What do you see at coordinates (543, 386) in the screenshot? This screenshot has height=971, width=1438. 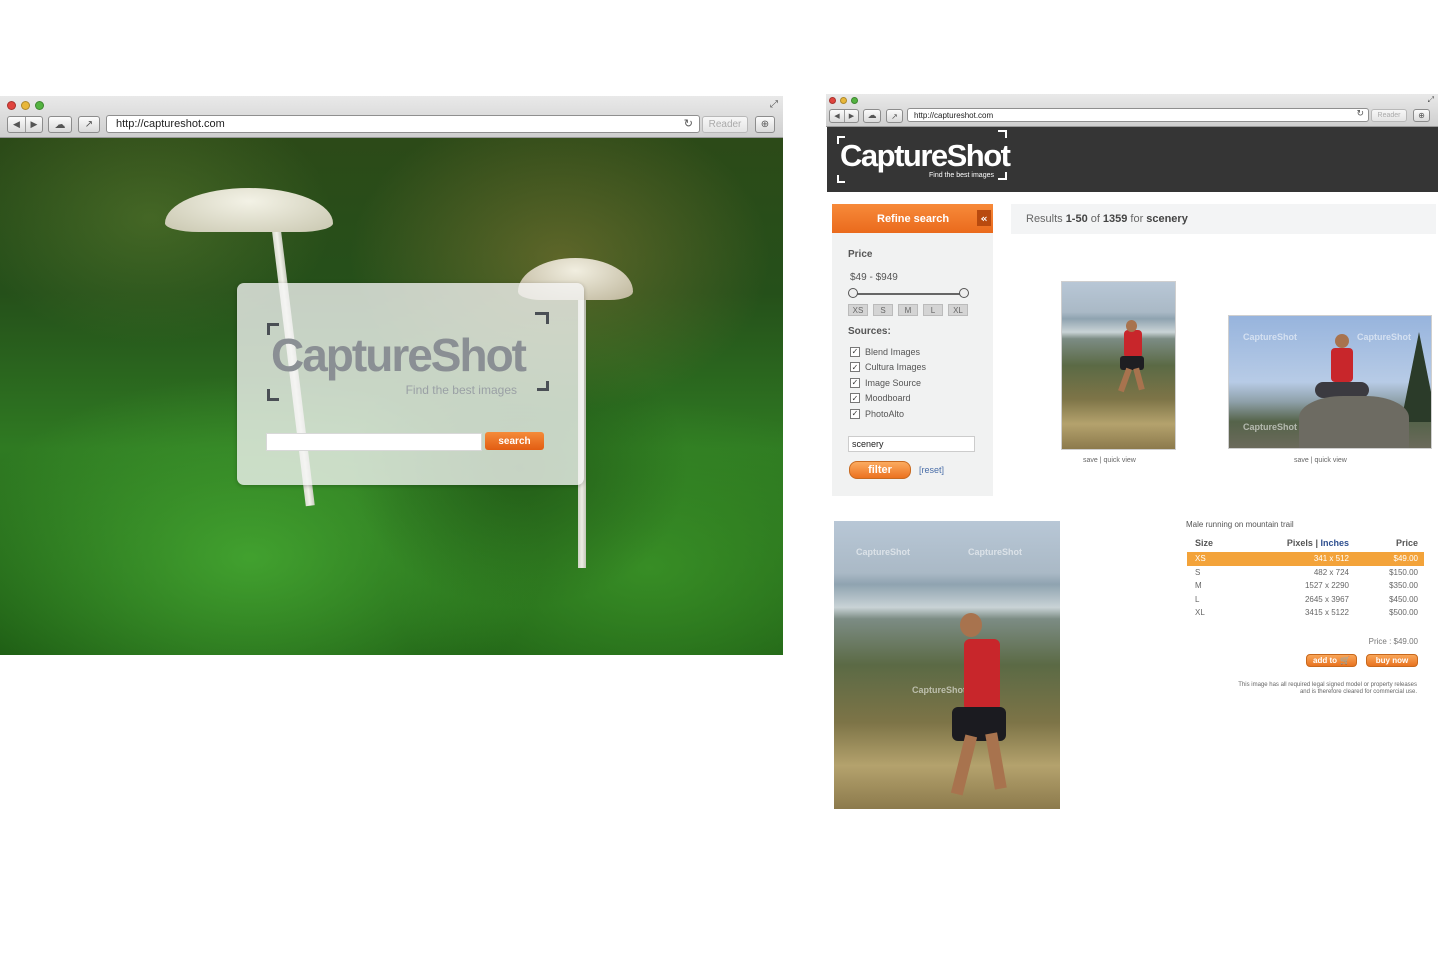 I see `logo-bracket-bottom-right` at bounding box center [543, 386].